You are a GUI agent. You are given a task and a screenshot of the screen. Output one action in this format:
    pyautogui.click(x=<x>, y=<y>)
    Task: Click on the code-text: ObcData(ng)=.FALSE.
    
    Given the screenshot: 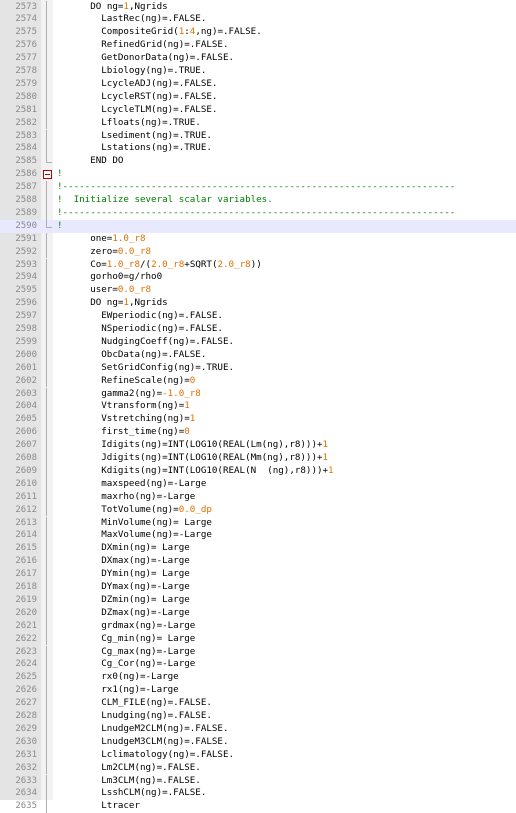 What is the action you would take?
    pyautogui.click(x=131, y=355)
    